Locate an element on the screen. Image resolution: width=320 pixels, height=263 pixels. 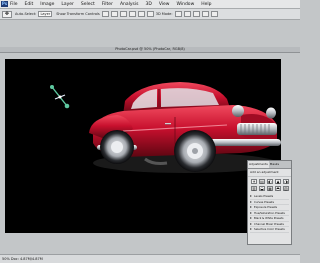
menu-help: Help is located at coordinates (206, 4).